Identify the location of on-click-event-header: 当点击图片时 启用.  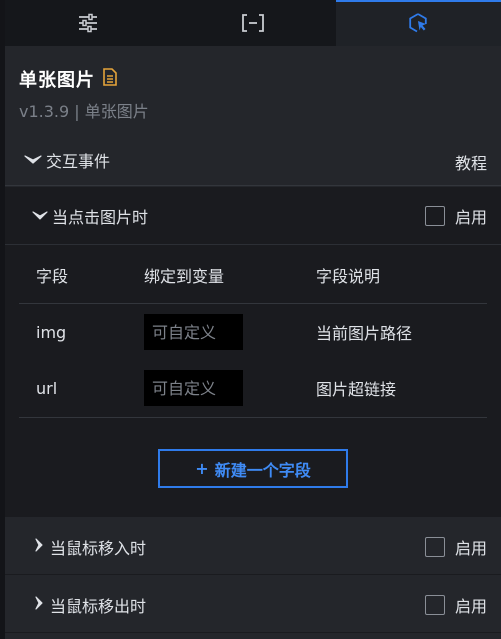
(253, 216).